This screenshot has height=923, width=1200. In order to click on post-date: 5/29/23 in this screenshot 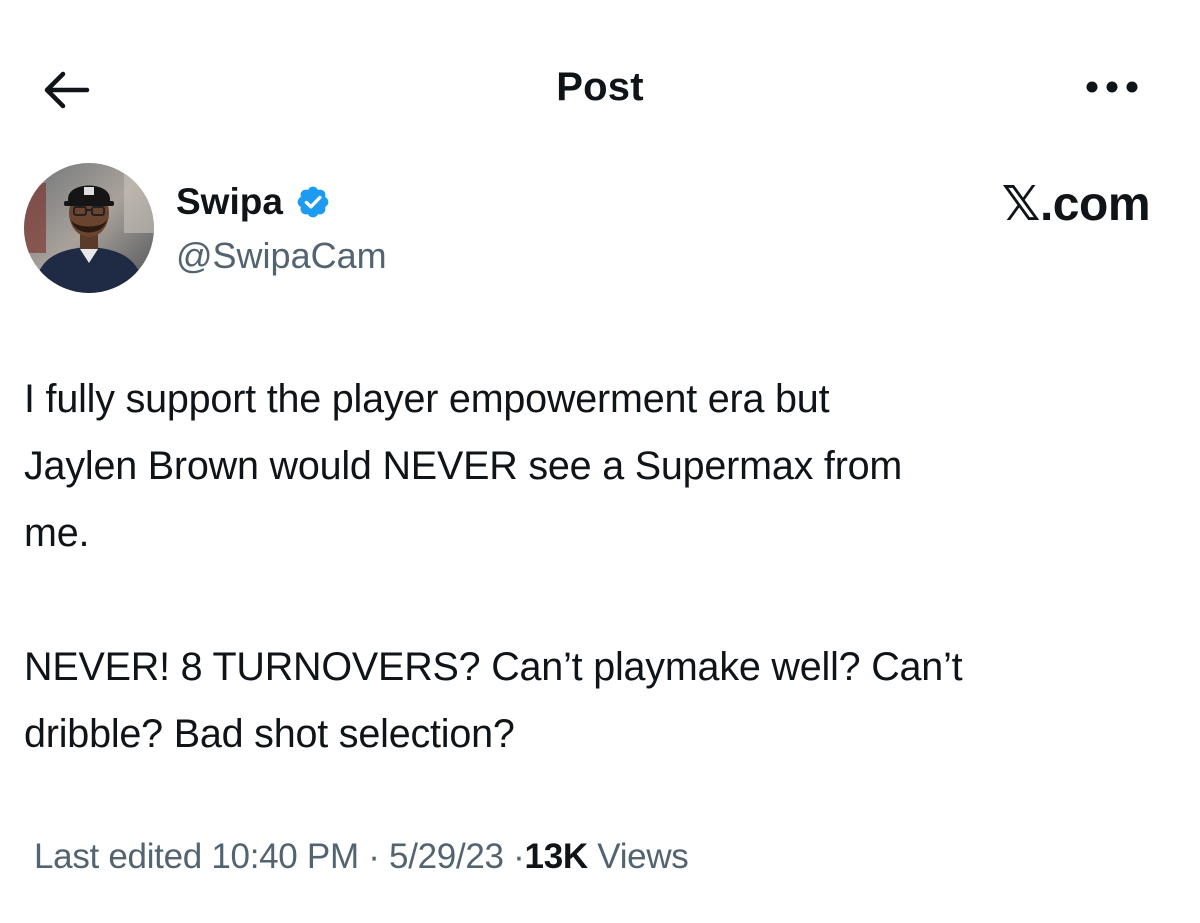, I will do `click(446, 856)`.